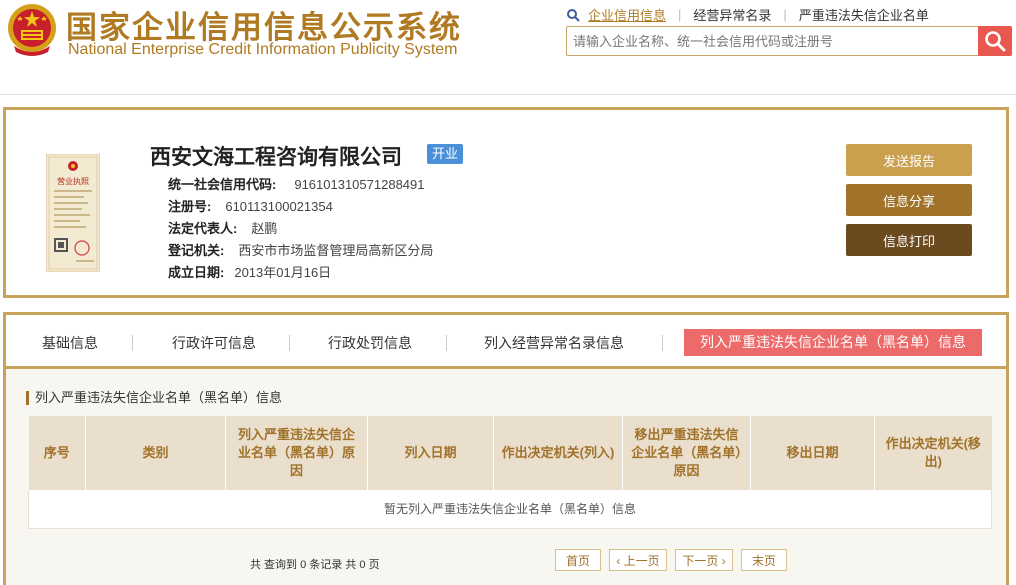 This screenshot has width=1016, height=585. I want to click on column-header: 类别, so click(155, 453).